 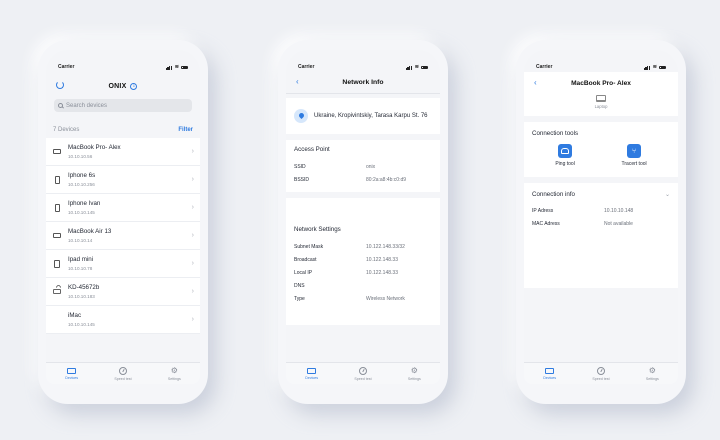 What do you see at coordinates (363, 246) in the screenshot?
I see `kv-row: Subnet Mask 10.122.148.33/32` at bounding box center [363, 246].